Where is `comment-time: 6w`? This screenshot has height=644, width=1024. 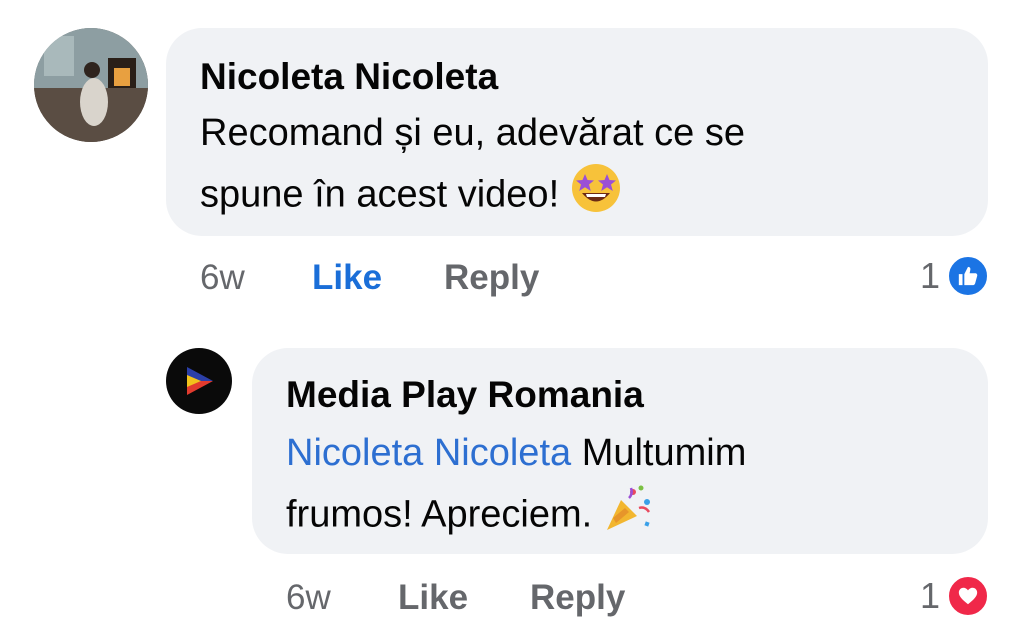
comment-time: 6w is located at coordinates (222, 277).